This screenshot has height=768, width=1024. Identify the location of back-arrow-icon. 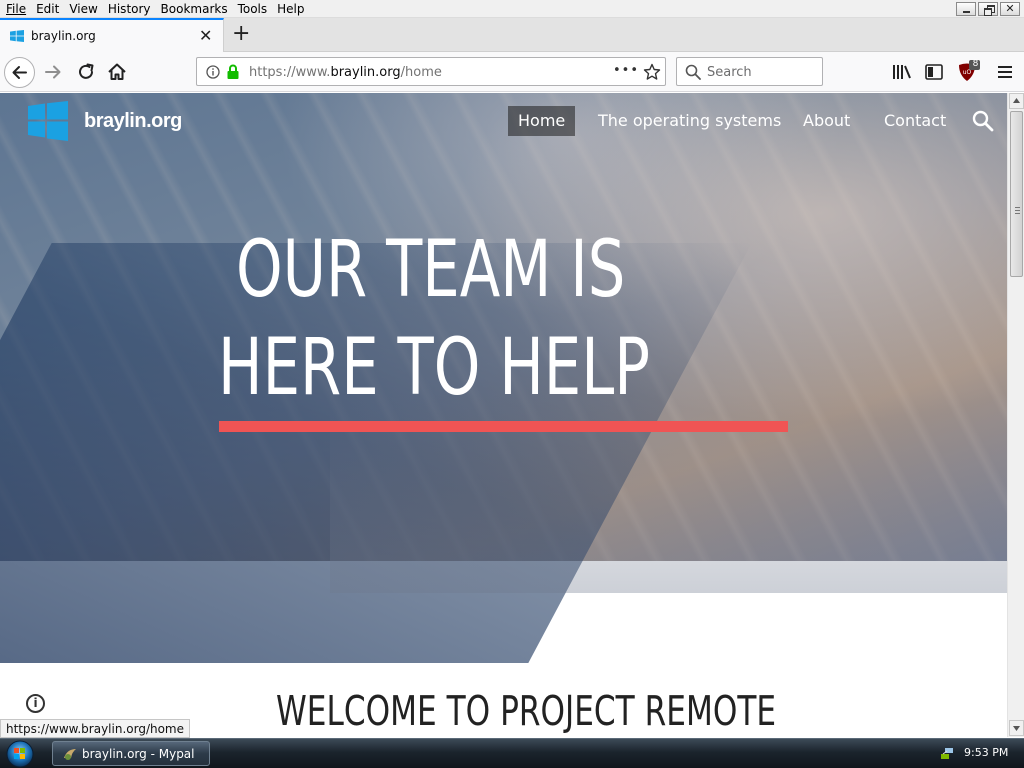
(19, 72).